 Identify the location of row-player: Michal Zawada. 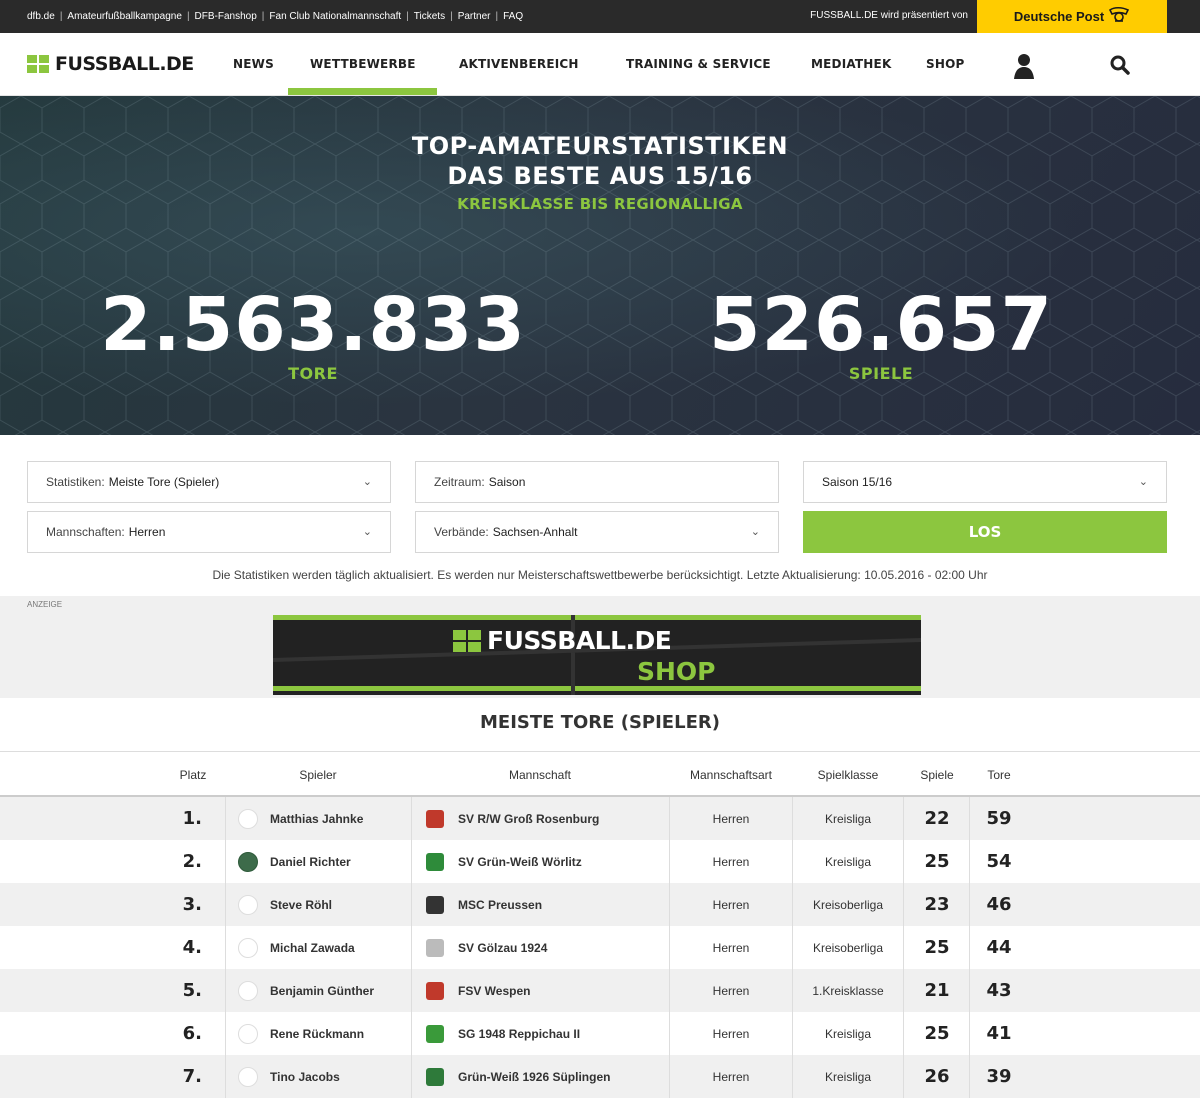
(324, 947).